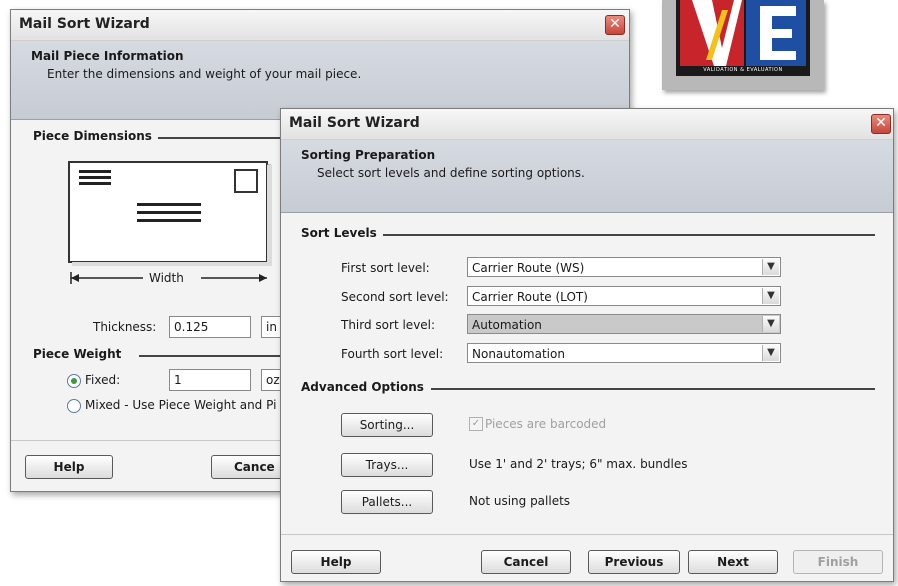 This screenshot has width=898, height=586. Describe the element at coordinates (388, 325) in the screenshot. I see `third-sort-label: Third sort level:` at that location.